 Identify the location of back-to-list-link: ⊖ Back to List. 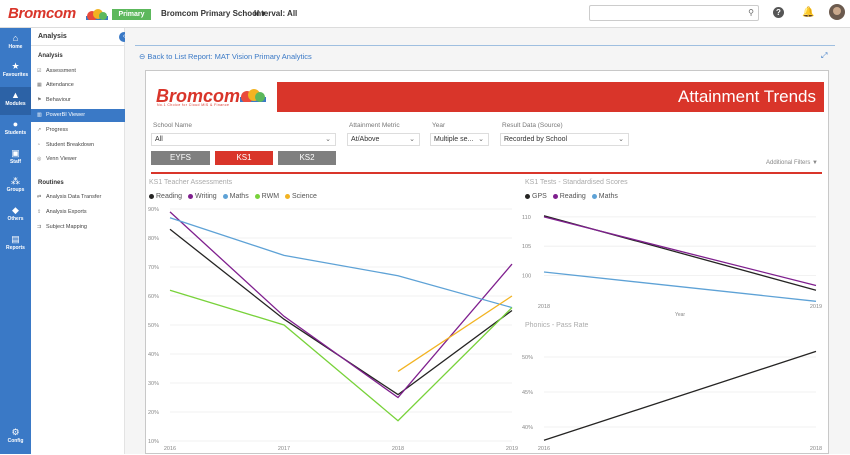
(162, 56).